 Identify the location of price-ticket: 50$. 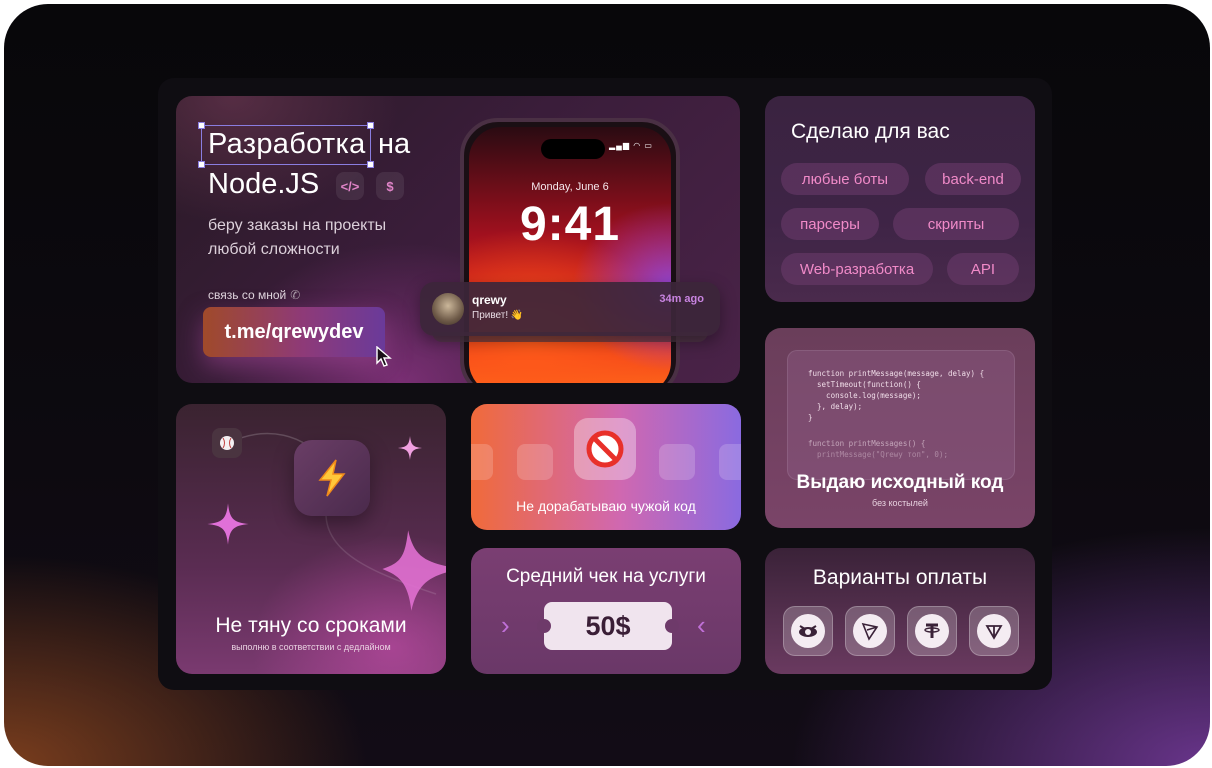
(608, 626).